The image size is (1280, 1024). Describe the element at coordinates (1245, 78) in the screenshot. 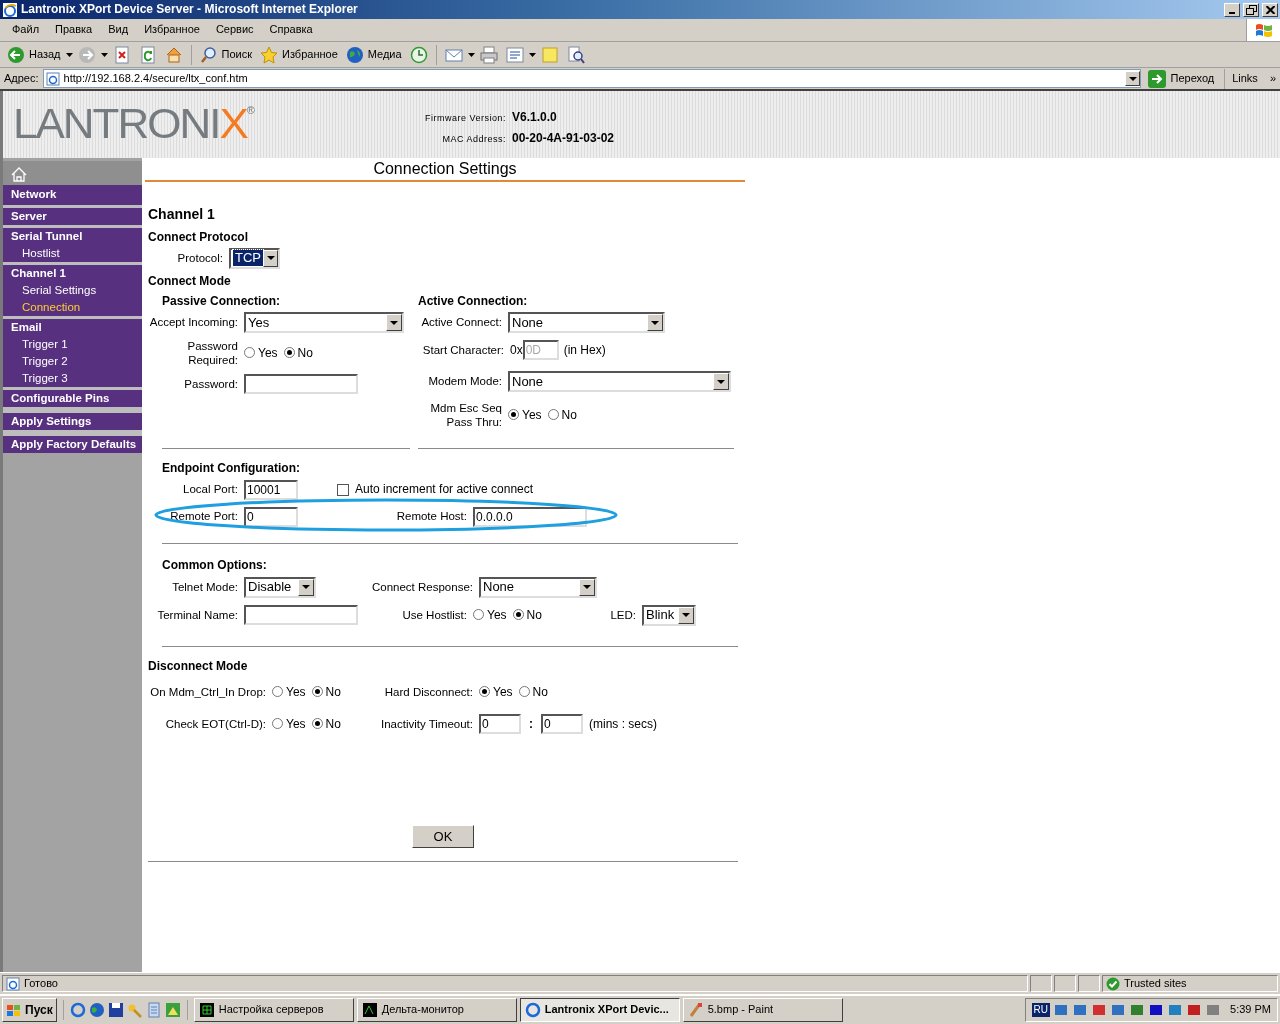

I see `links-button: Links` at that location.